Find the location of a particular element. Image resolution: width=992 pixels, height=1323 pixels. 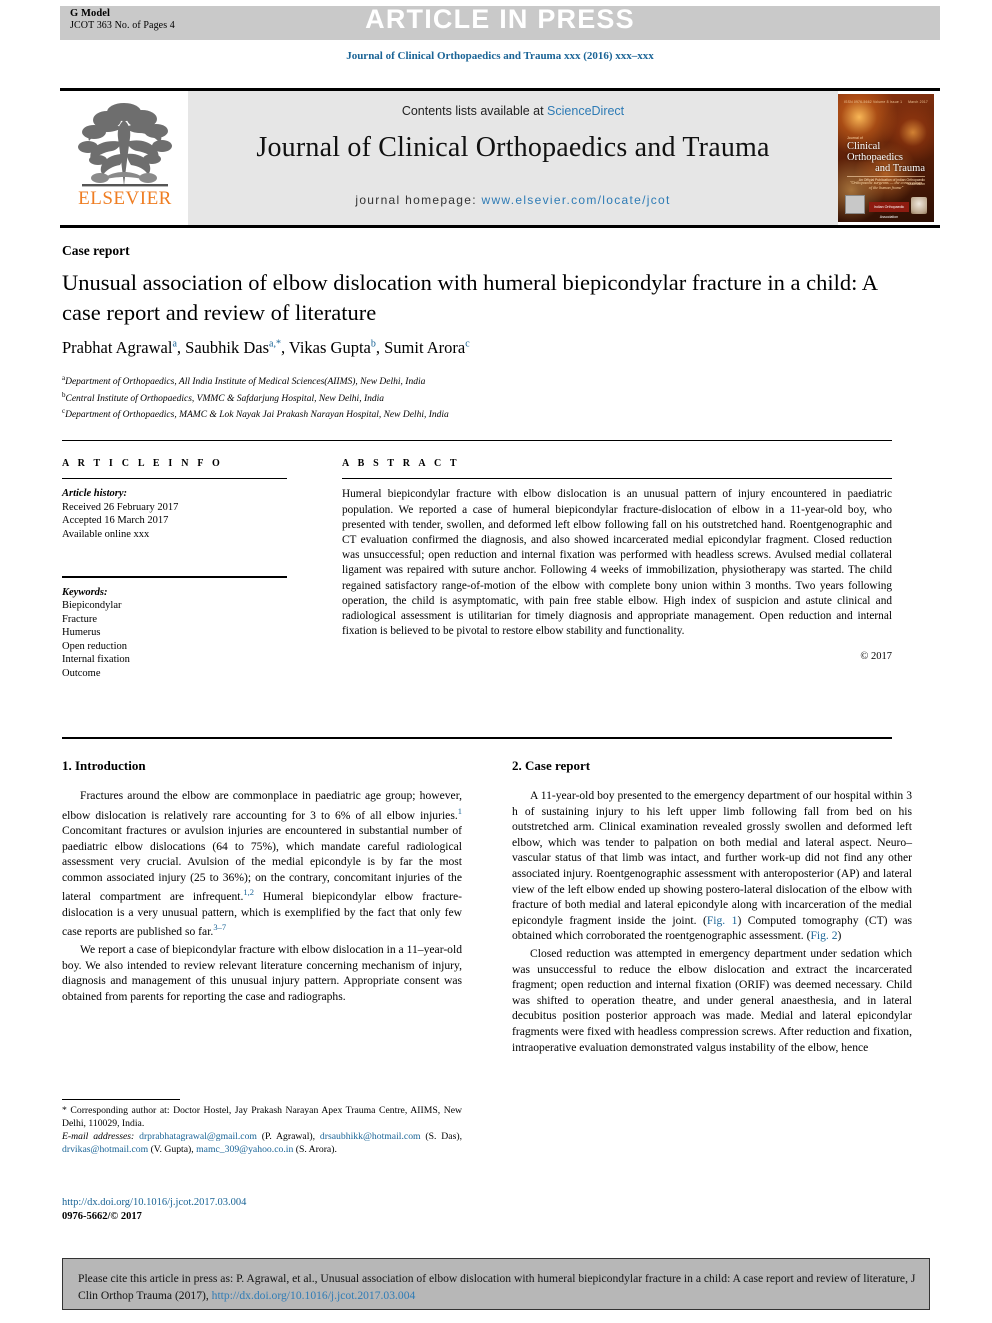

cover-issn: ISSN 0976-5662 Volume 8 Issue 1 is located at coordinates (873, 102).